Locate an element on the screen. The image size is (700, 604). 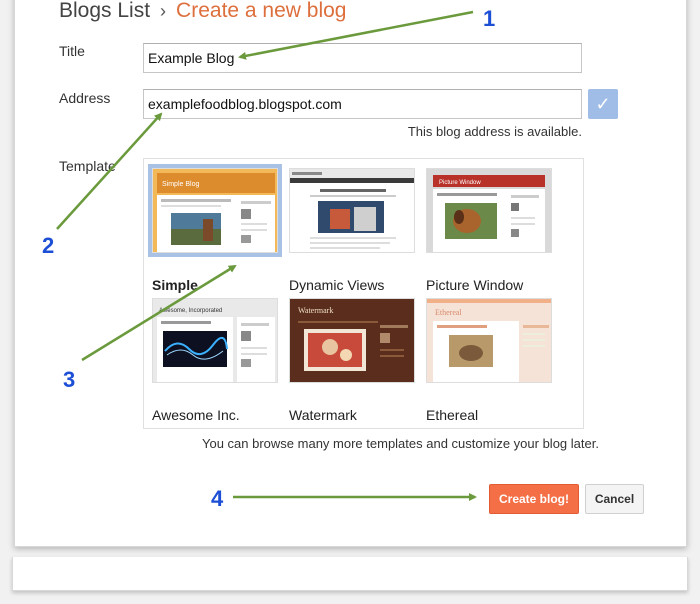
template-thumbnail: Simple Blog is located at coordinates (215, 210).